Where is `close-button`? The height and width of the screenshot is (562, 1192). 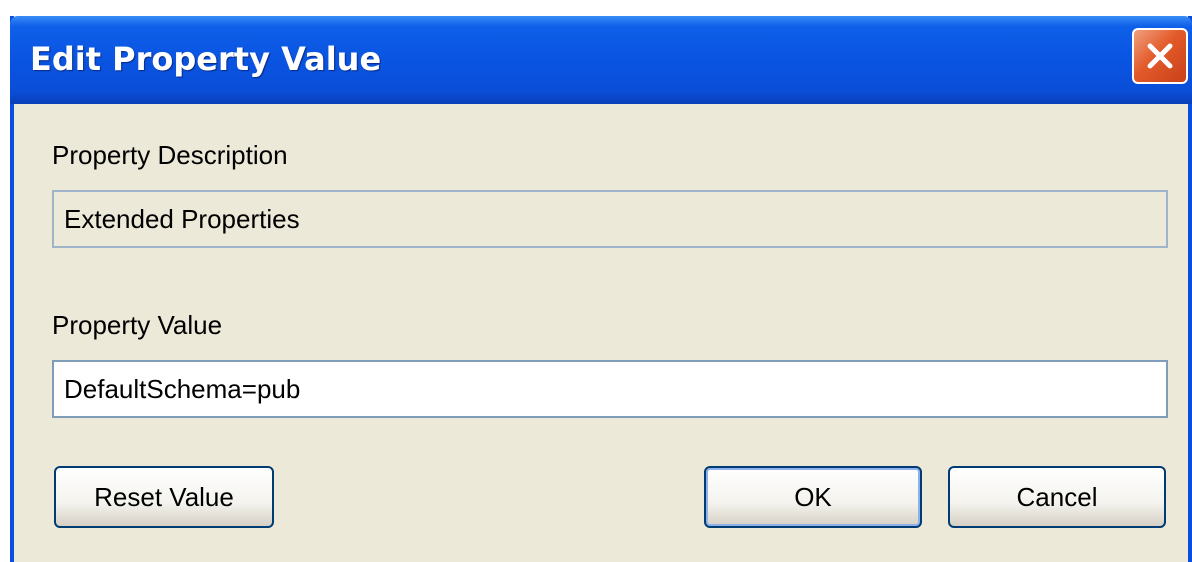
close-button is located at coordinates (1160, 56).